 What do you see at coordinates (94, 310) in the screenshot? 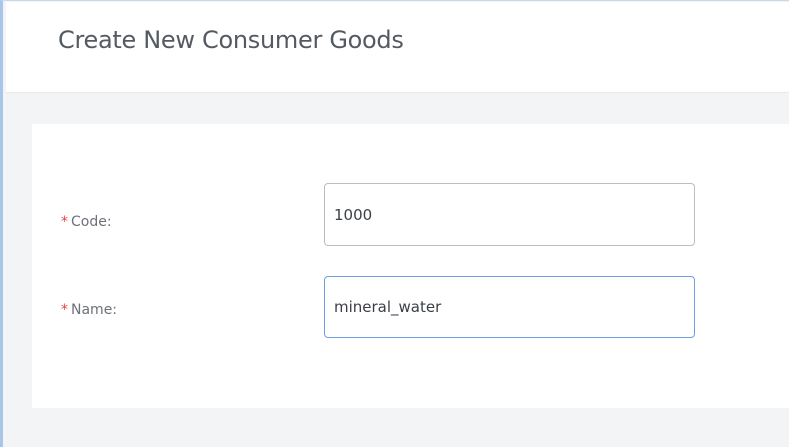
I see `name-label-text: Name:` at bounding box center [94, 310].